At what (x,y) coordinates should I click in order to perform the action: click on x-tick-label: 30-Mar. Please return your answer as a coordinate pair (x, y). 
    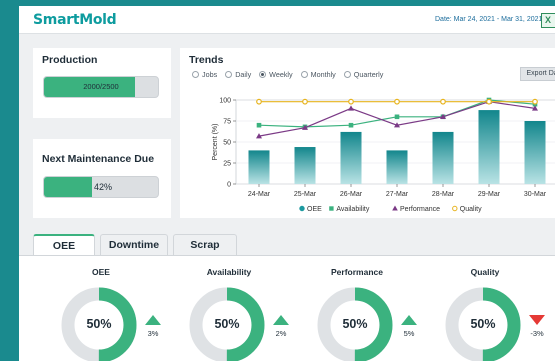
    Looking at the image, I should click on (535, 194).